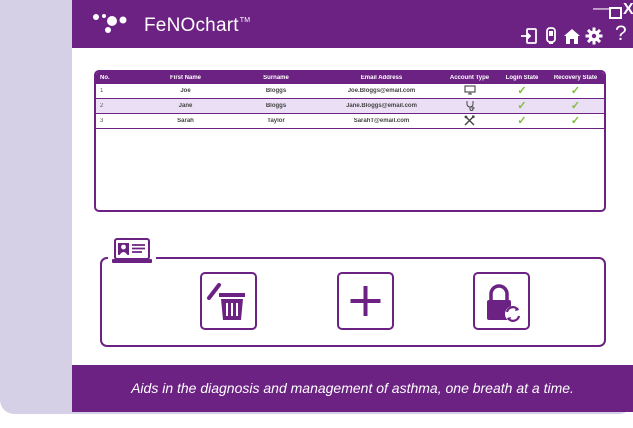 The width and height of the screenshot is (633, 428). What do you see at coordinates (102, 91) in the screenshot?
I see `cell-no: 1` at bounding box center [102, 91].